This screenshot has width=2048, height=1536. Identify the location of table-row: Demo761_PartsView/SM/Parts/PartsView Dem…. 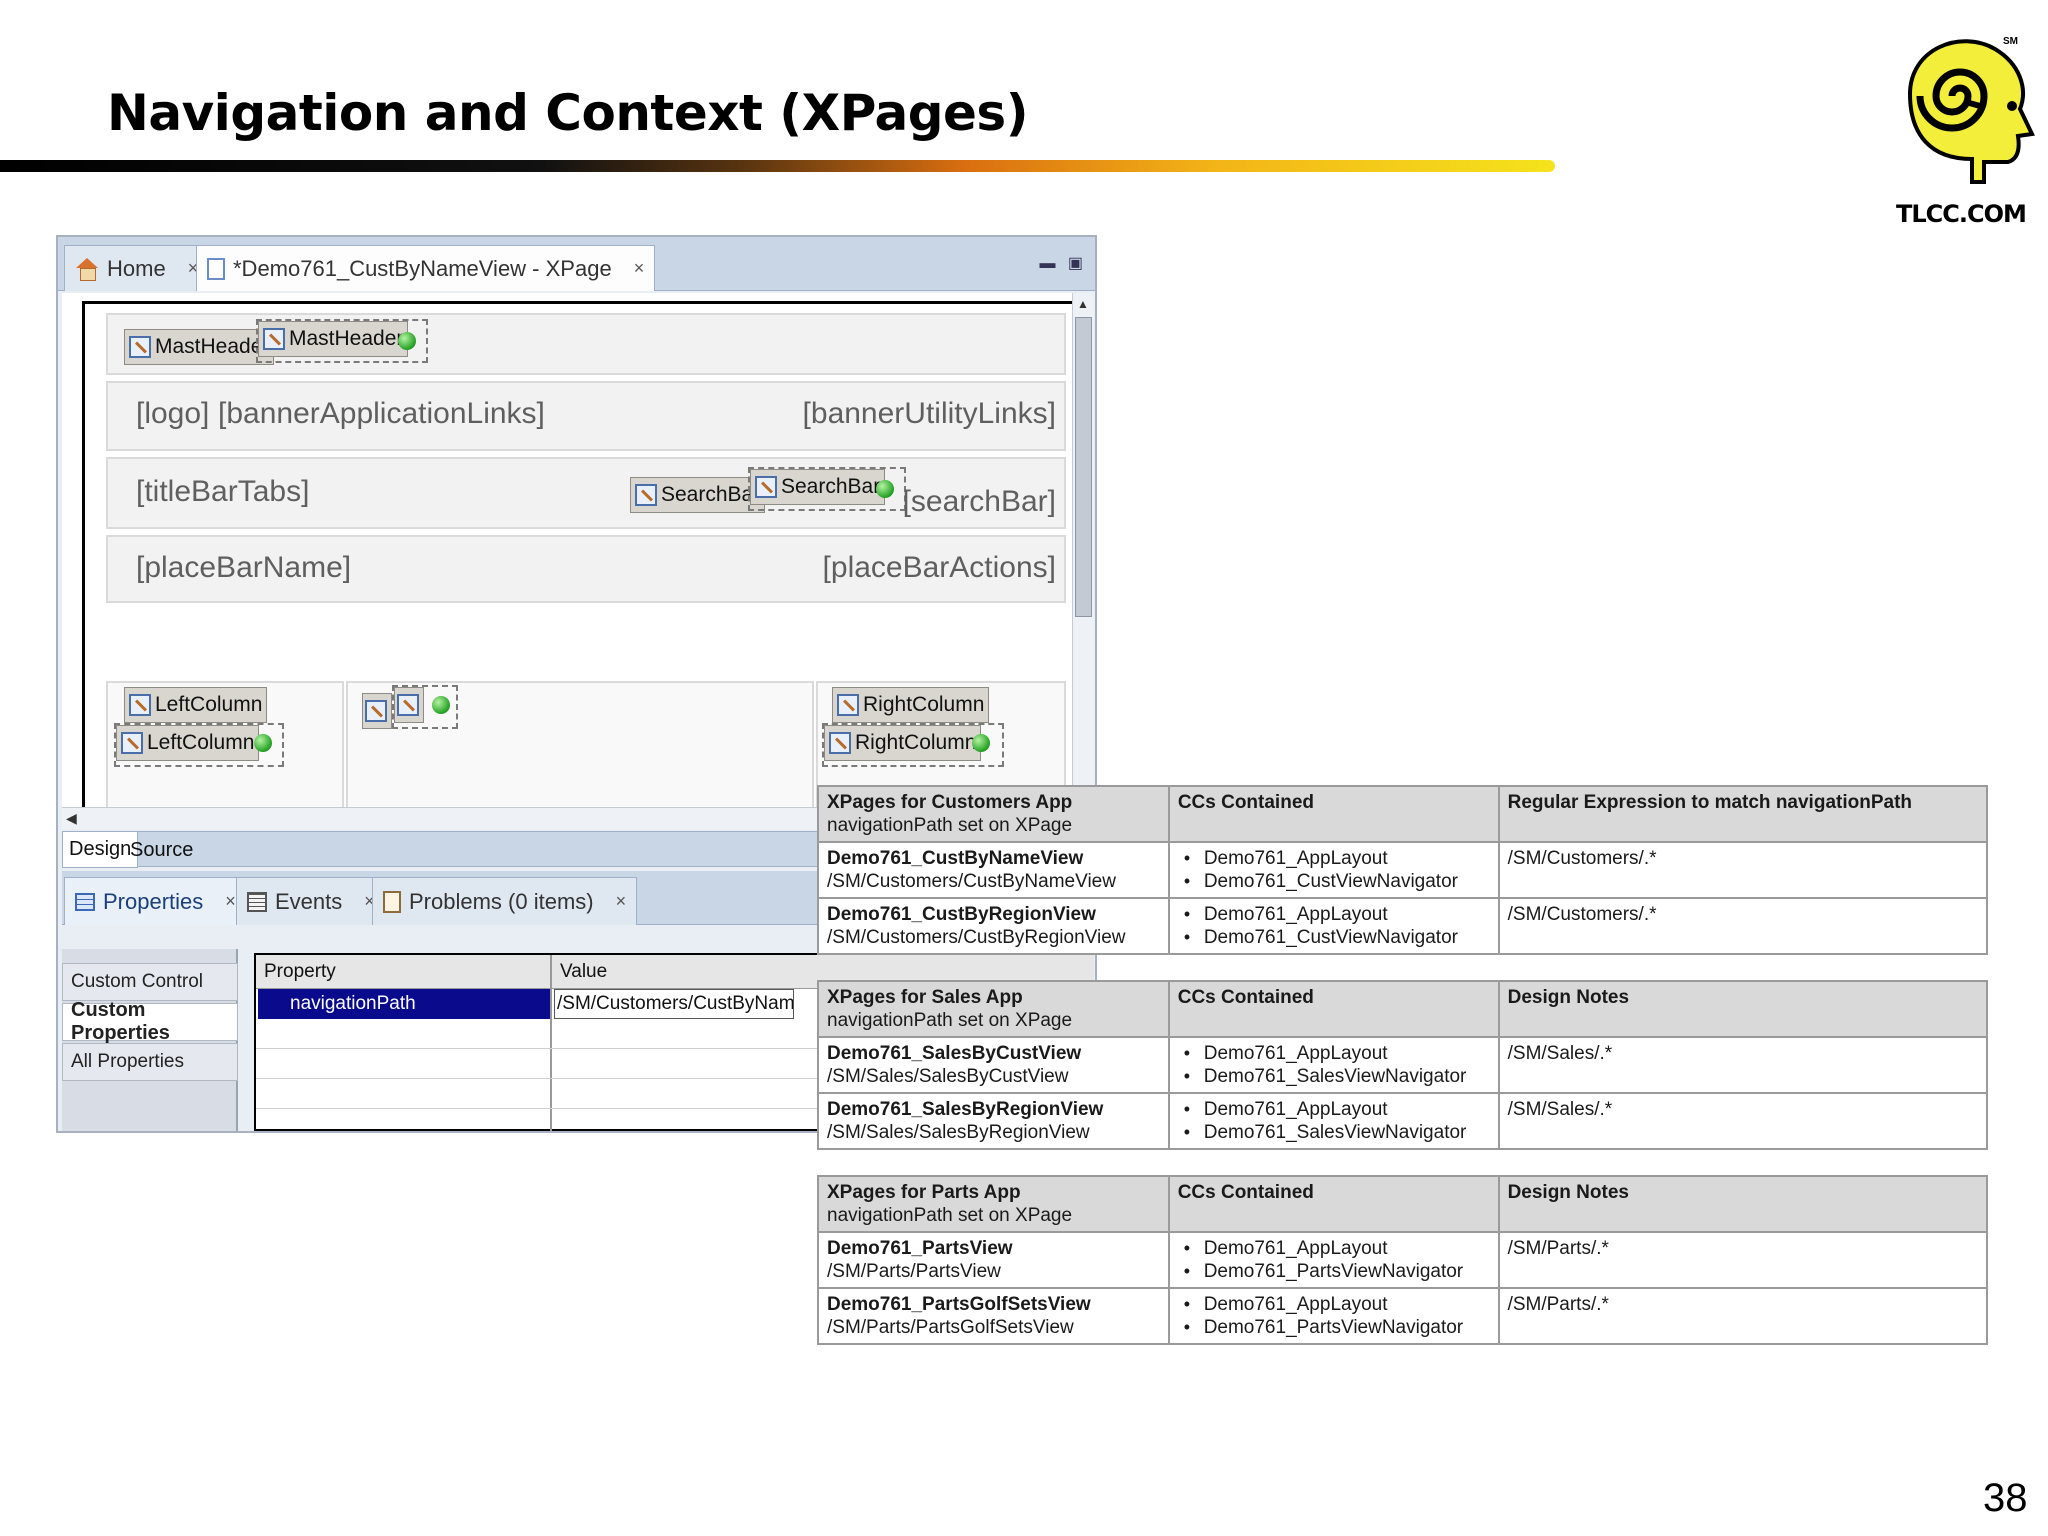
(1403, 1260).